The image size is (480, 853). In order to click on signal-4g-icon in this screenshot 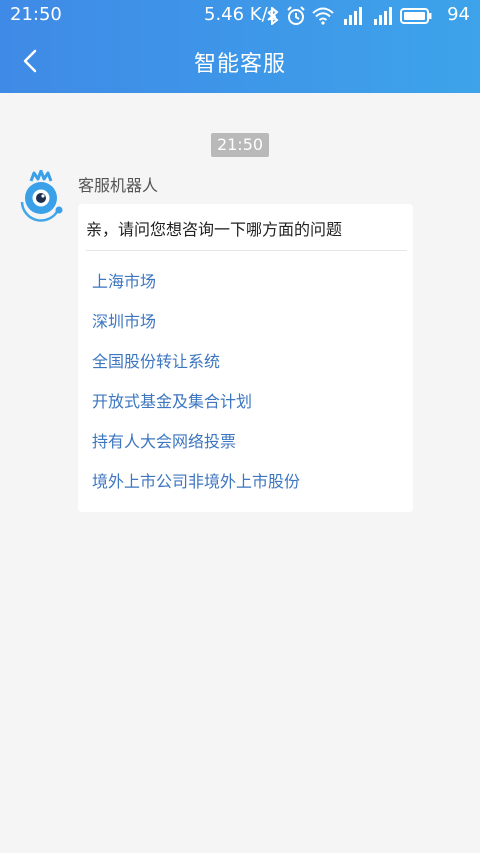, I will do `click(352, 16)`.